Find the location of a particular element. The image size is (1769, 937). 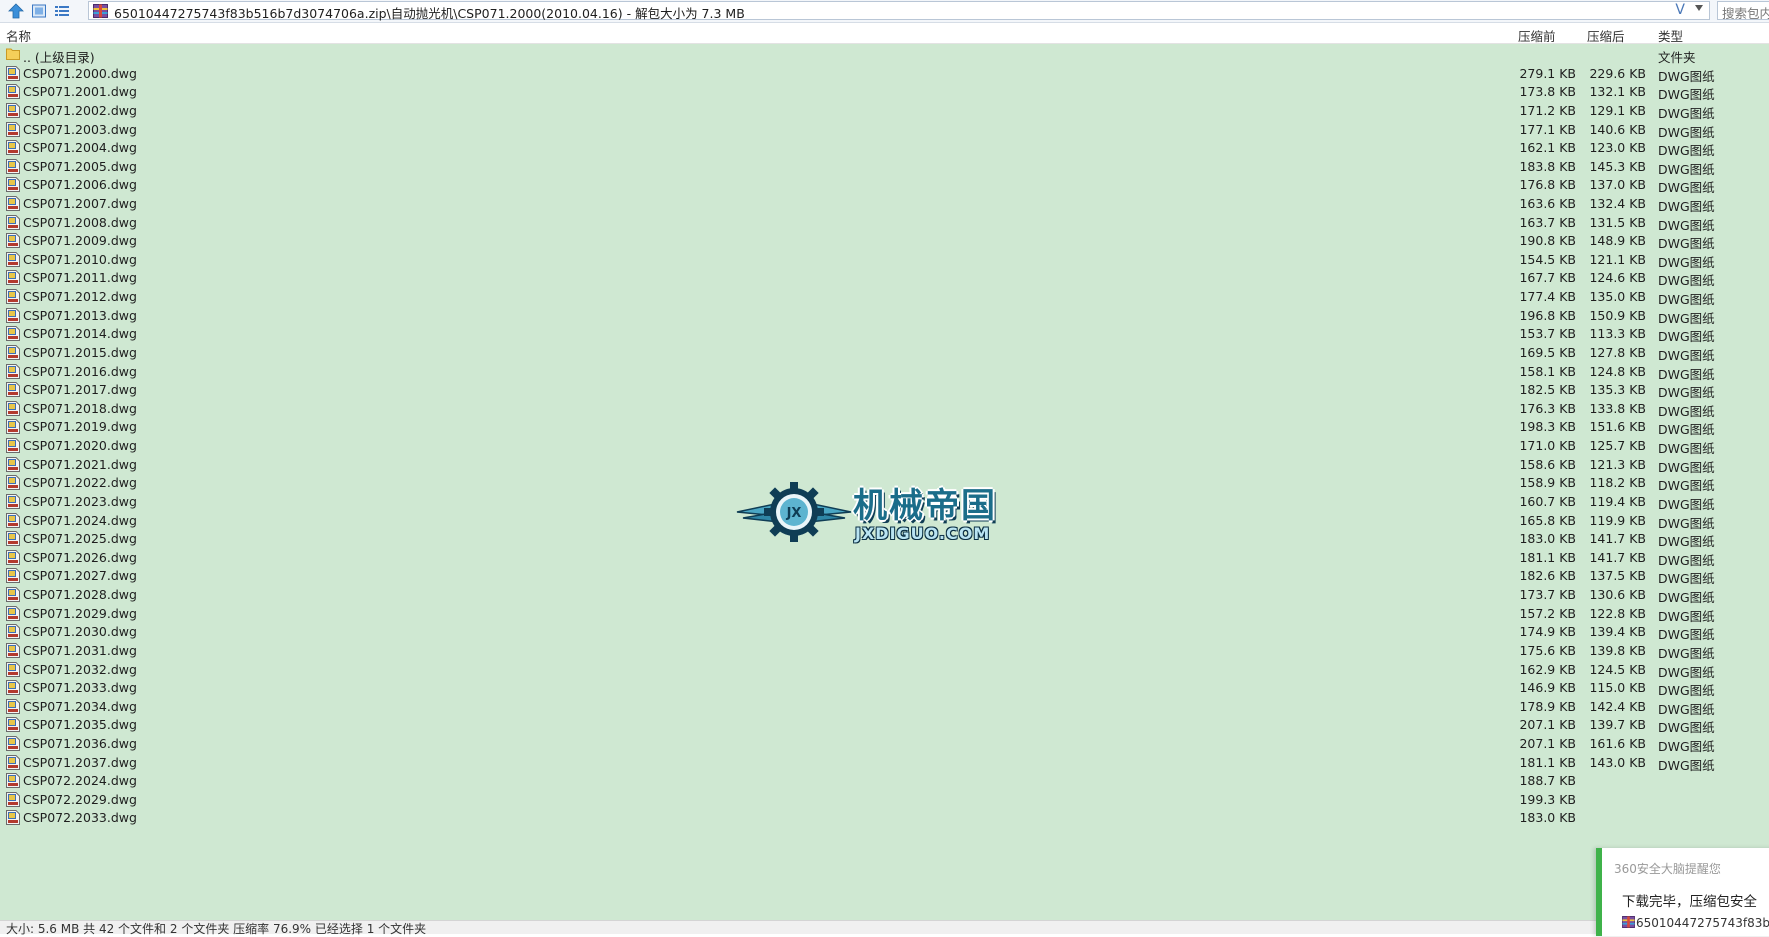

notification-title: 360安全大脑提醒您 is located at coordinates (1667, 869).